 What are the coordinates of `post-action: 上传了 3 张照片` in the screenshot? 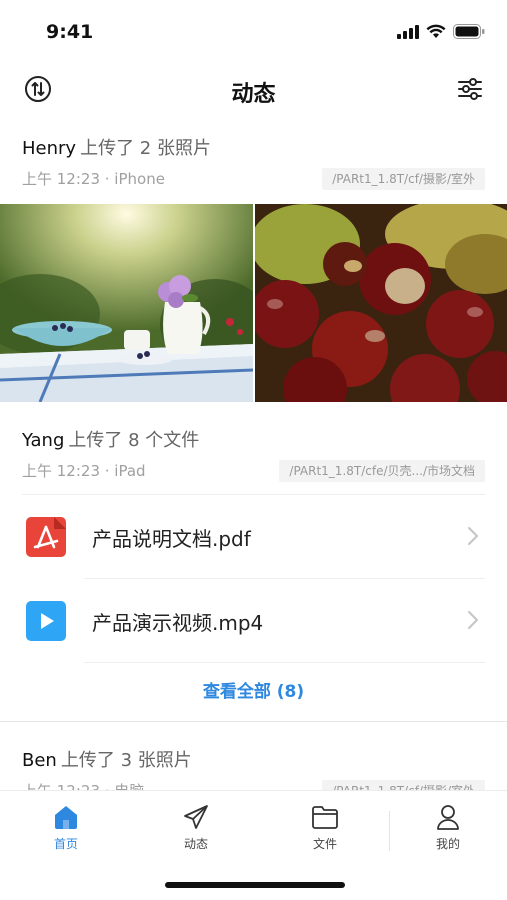 It's located at (126, 760).